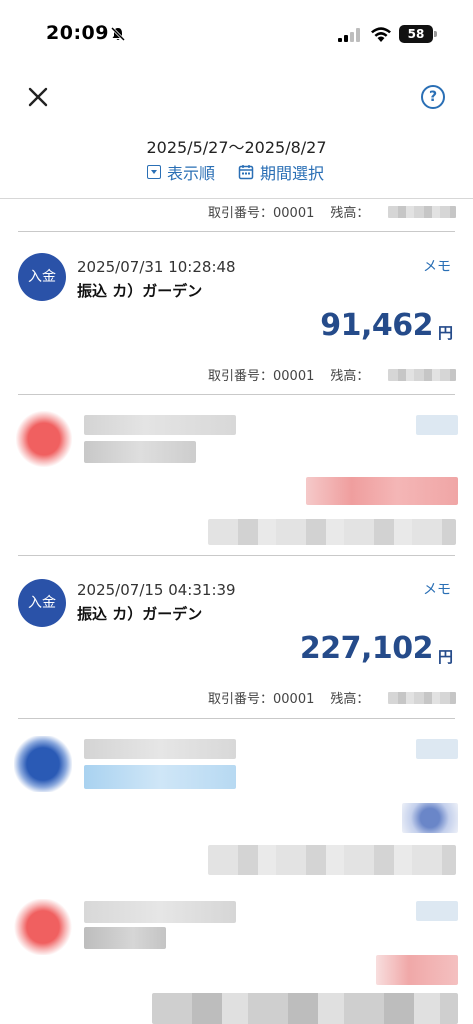  I want to click on wifi-icon, so click(381, 34).